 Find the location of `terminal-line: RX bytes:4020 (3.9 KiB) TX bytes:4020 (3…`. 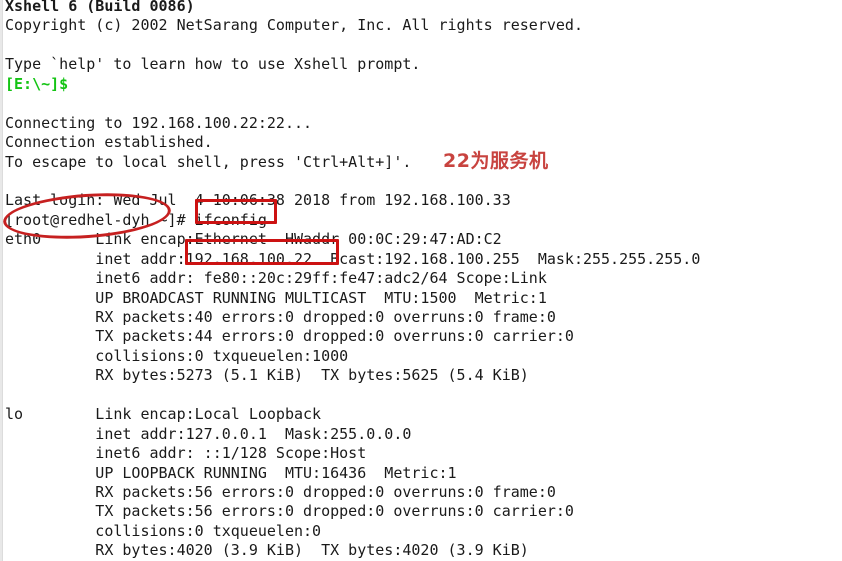

terminal-line: RX bytes:4020 (3.9 KiB) TX bytes:4020 (3… is located at coordinates (267, 550).